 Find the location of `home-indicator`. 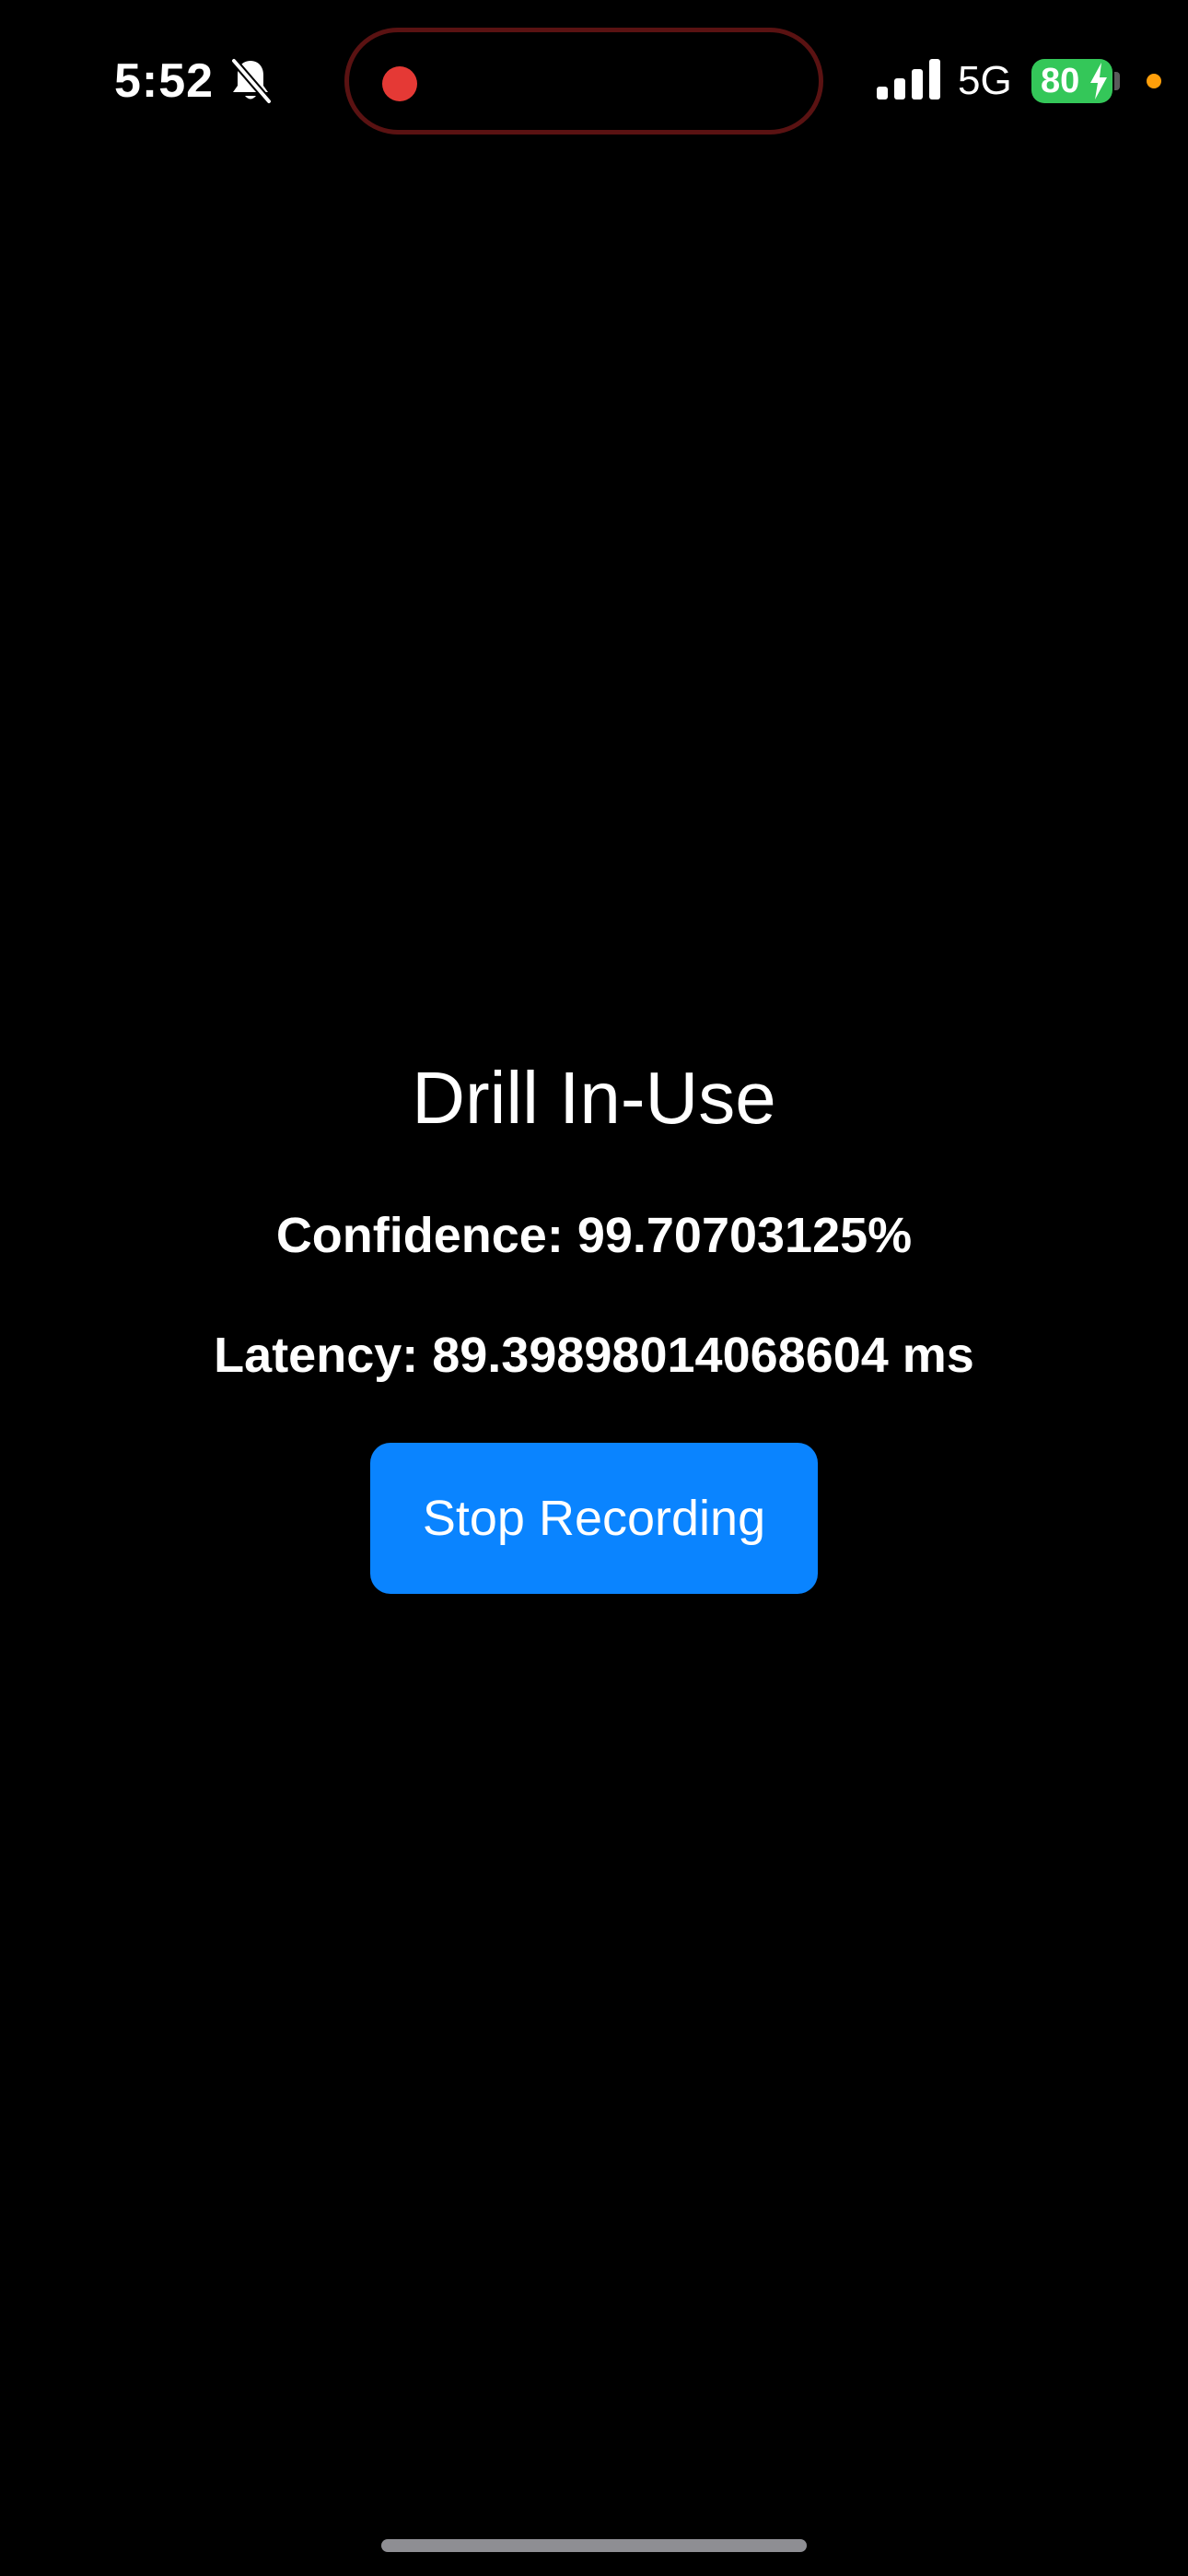

home-indicator is located at coordinates (594, 2545).